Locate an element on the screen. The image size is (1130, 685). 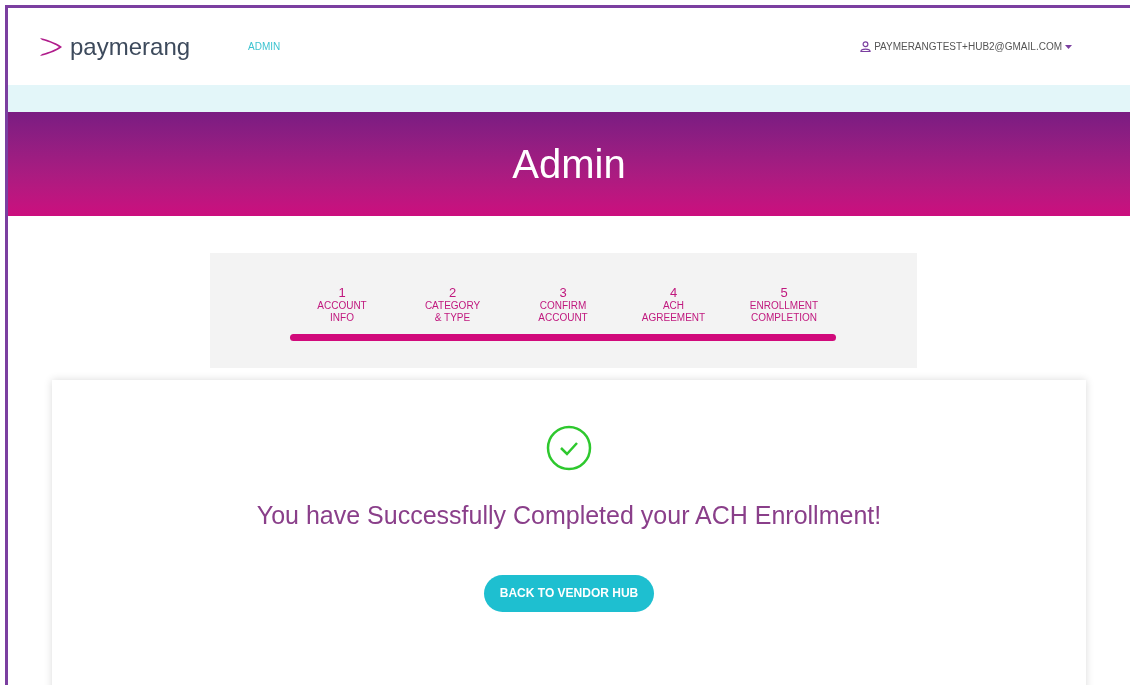
user-icon is located at coordinates (866, 46).